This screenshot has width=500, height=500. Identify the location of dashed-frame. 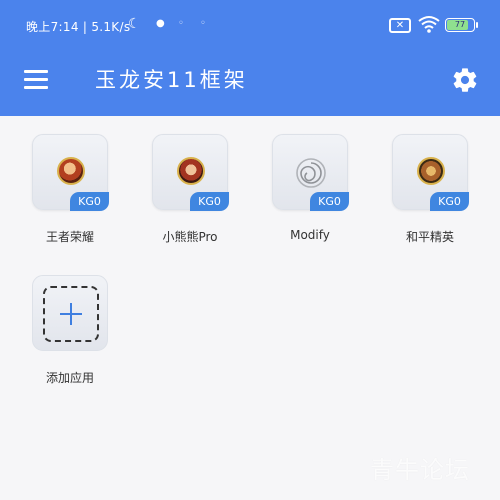
(71, 314).